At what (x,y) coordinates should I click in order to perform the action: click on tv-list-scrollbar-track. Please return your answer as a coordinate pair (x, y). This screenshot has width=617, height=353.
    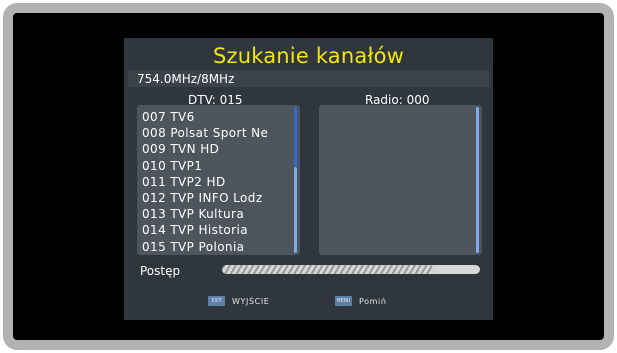
    Looking at the image, I should click on (295, 210).